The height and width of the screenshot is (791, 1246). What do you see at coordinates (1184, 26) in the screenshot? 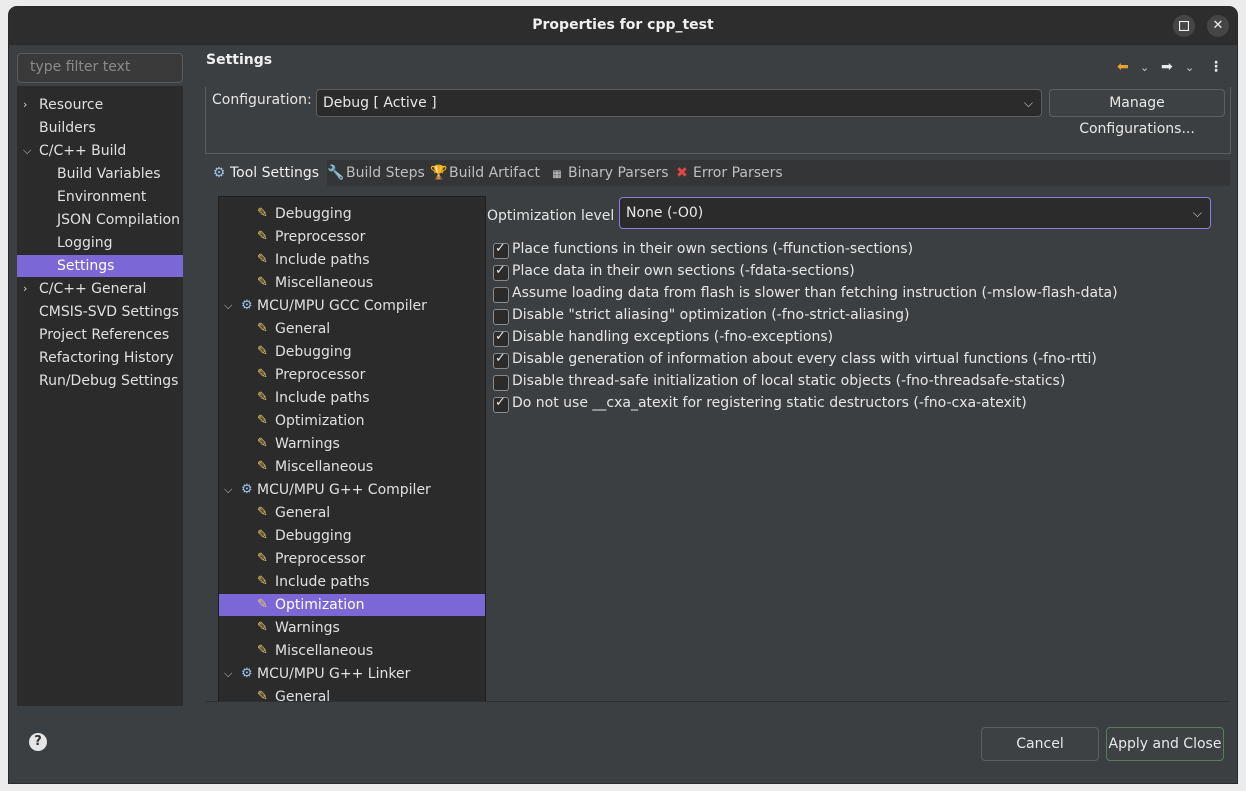
I see `maximize-icon` at bounding box center [1184, 26].